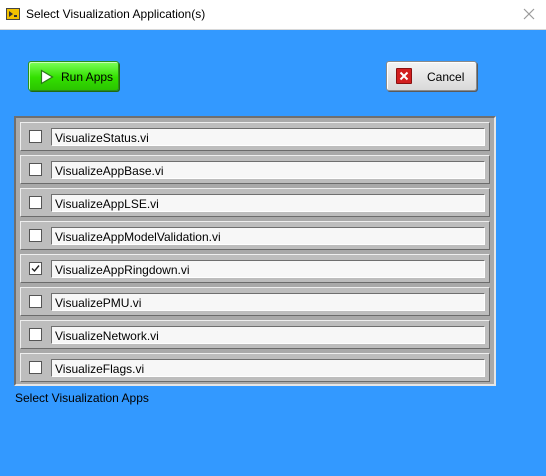  I want to click on app-name-field: VisualizeStatus.vi, so click(268, 137).